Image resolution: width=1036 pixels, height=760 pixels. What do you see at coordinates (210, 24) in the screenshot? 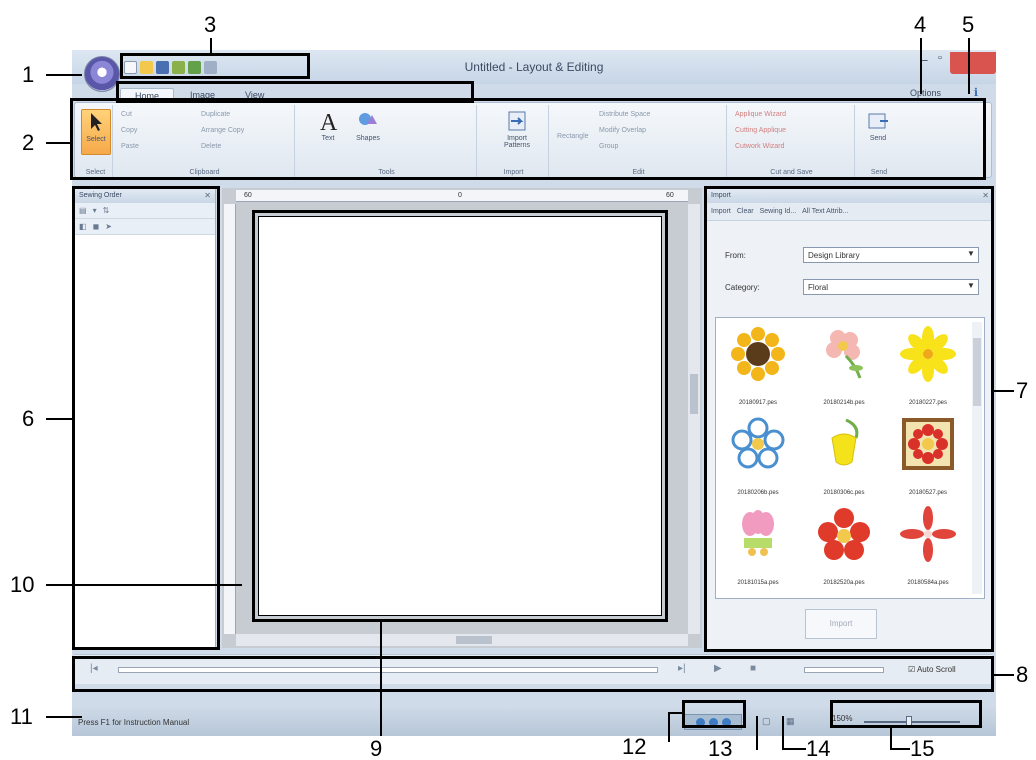
I see `callout-label: 3` at bounding box center [210, 24].